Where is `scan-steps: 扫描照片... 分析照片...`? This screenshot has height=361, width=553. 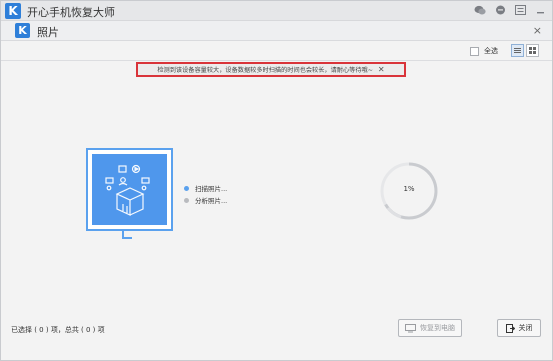
scan-steps: 扫描照片... 分析照片... is located at coordinates (205, 194).